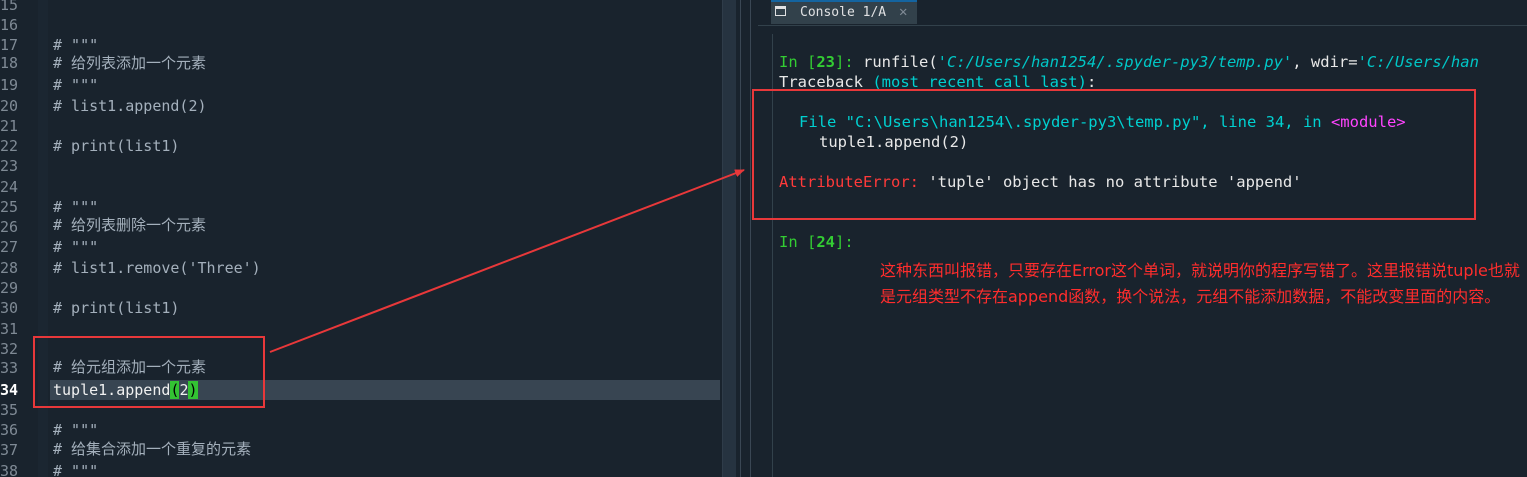  Describe the element at coordinates (747, 238) in the screenshot. I see `pane-splitter` at that location.